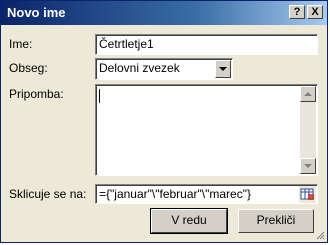 The height and width of the screenshot is (245, 330). I want to click on title-bar: Novo ime ? X, so click(164, 13).